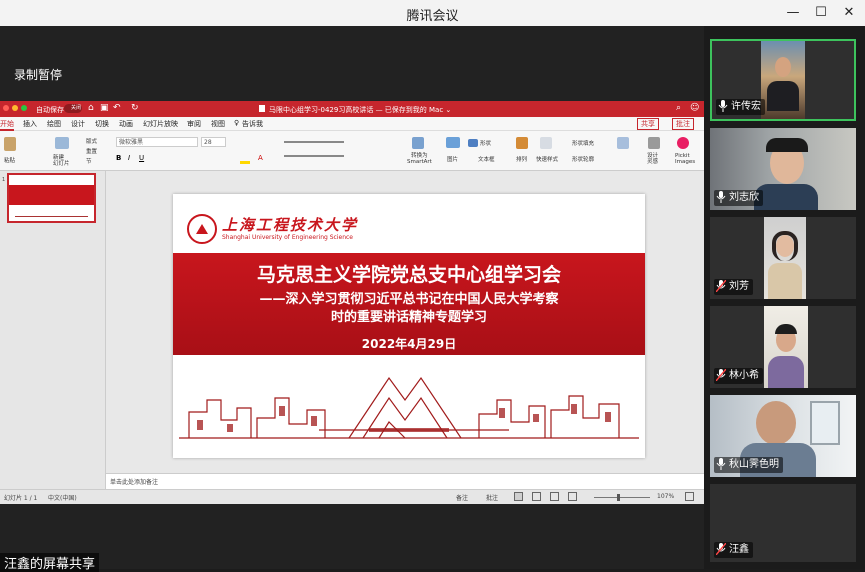 The height and width of the screenshot is (572, 865). Describe the element at coordinates (7, 125) in the screenshot. I see `tab-home: 开始` at that location.